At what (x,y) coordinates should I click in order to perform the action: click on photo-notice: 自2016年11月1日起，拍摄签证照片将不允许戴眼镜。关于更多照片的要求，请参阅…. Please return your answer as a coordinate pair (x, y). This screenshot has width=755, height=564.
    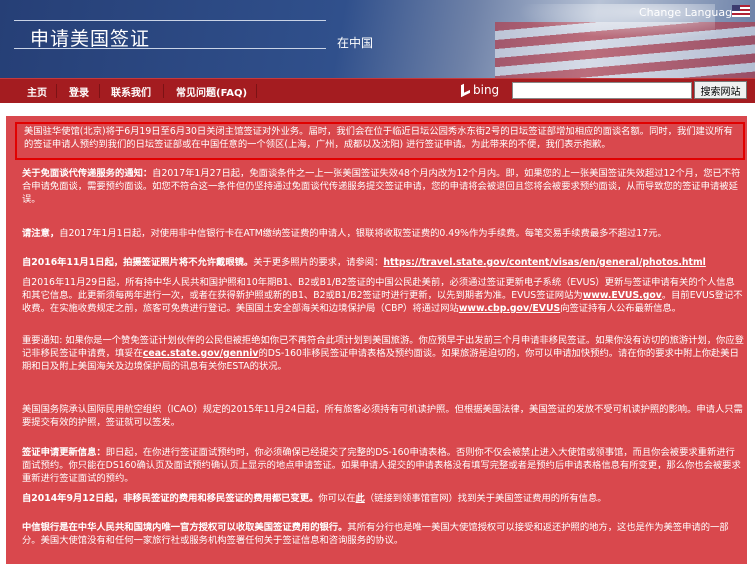
    Looking at the image, I should click on (383, 262).